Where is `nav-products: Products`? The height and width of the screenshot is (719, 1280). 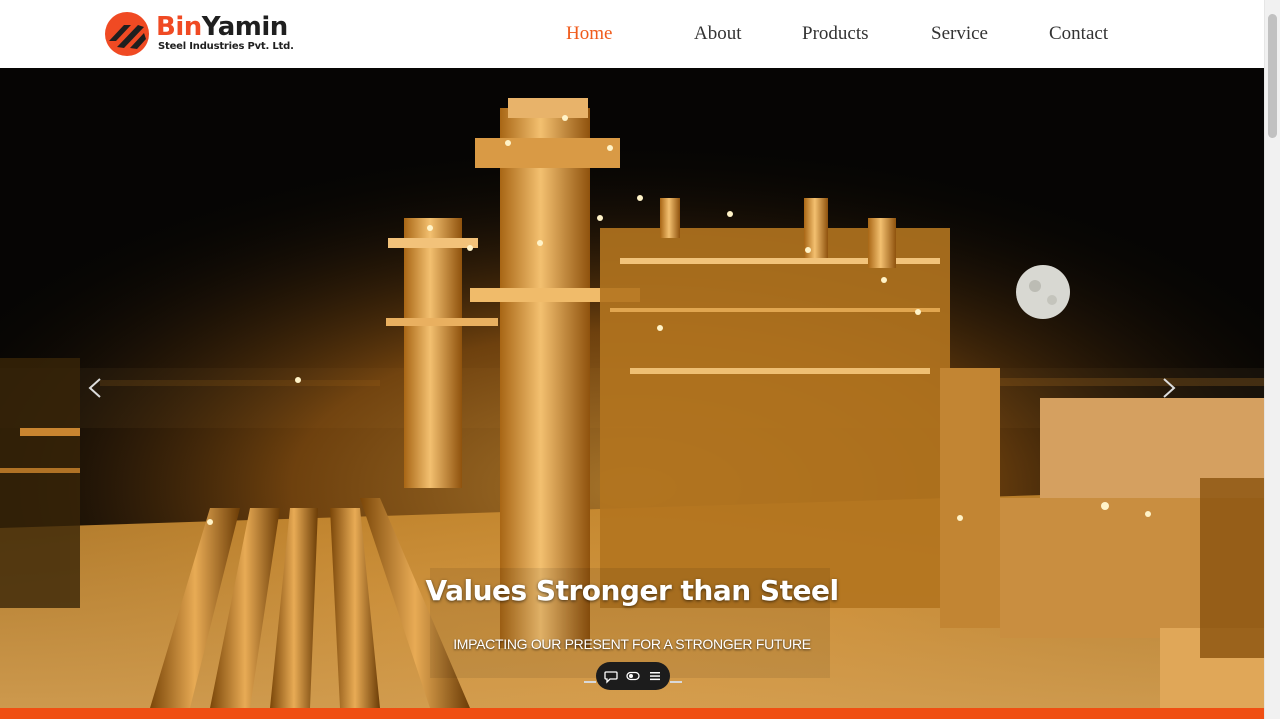
nav-products: Products is located at coordinates (835, 34).